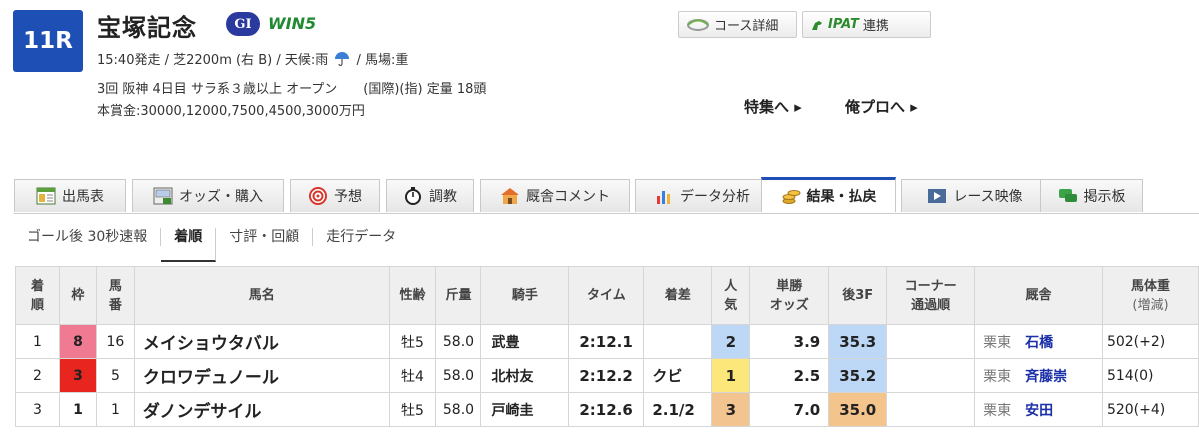 The height and width of the screenshot is (436, 1199). Describe the element at coordinates (731, 409) in the screenshot. I see `popularity: 3` at that location.